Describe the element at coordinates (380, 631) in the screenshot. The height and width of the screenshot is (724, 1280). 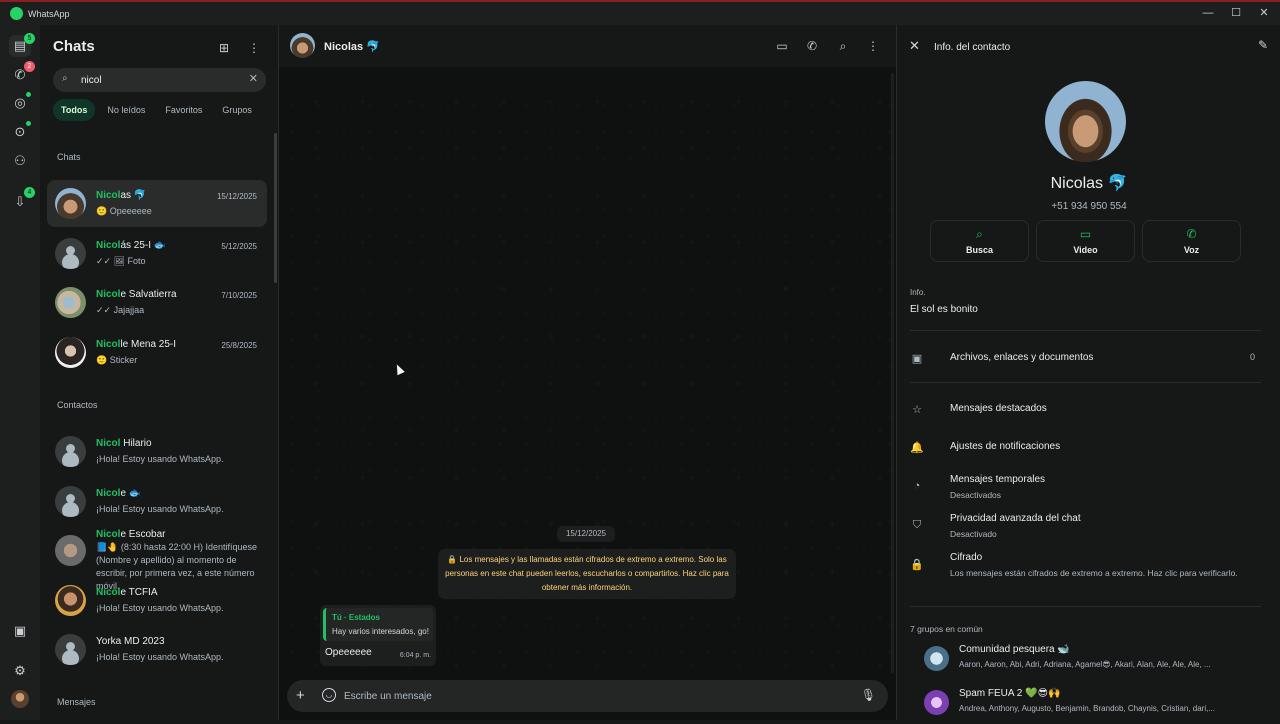
I see `quote-text: Hay varios interesados, go!` at that location.